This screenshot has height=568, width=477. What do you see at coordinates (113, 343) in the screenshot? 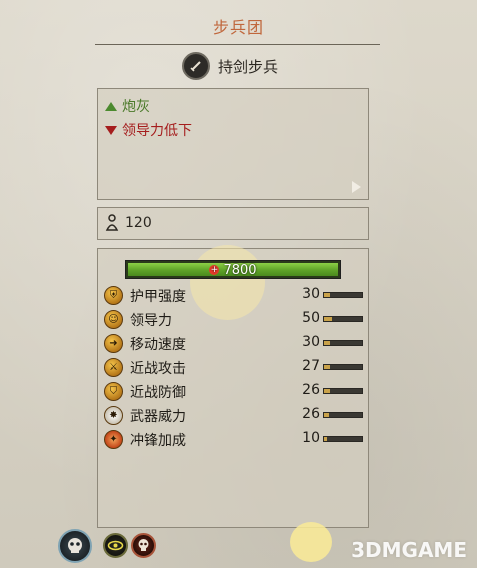
I see `speed-icon: ➜` at bounding box center [113, 343].